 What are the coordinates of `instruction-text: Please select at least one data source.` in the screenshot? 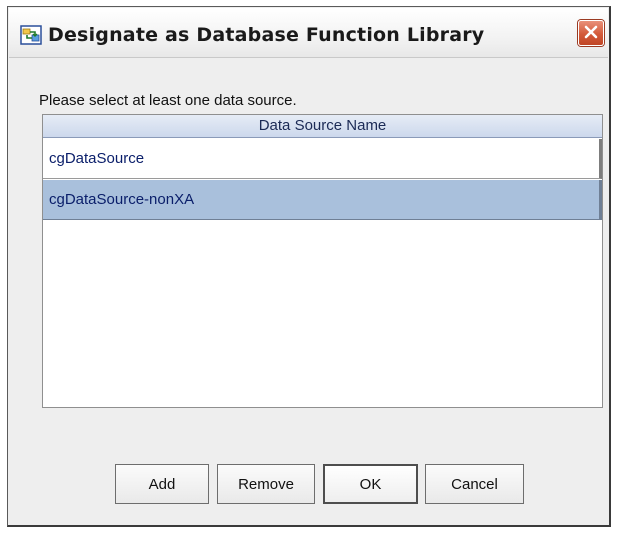 It's located at (168, 100).